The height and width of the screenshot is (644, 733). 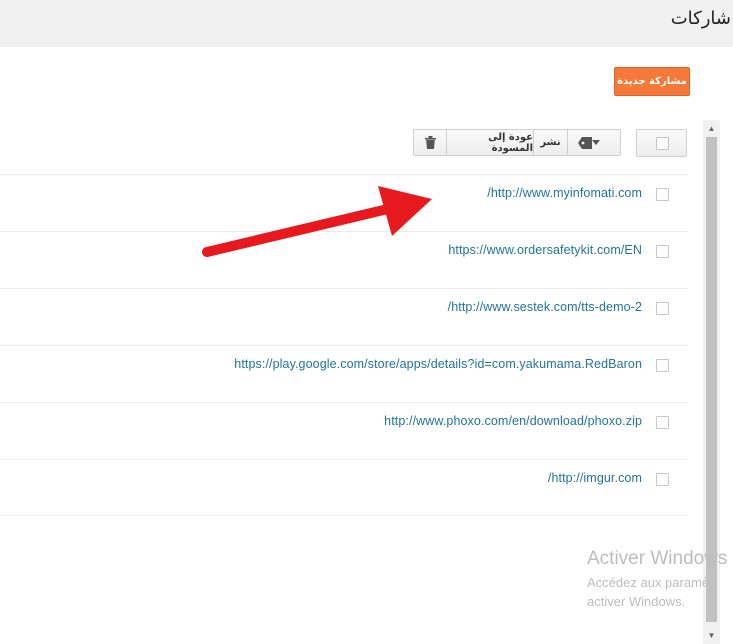 I want to click on select-all-button, so click(x=661, y=143).